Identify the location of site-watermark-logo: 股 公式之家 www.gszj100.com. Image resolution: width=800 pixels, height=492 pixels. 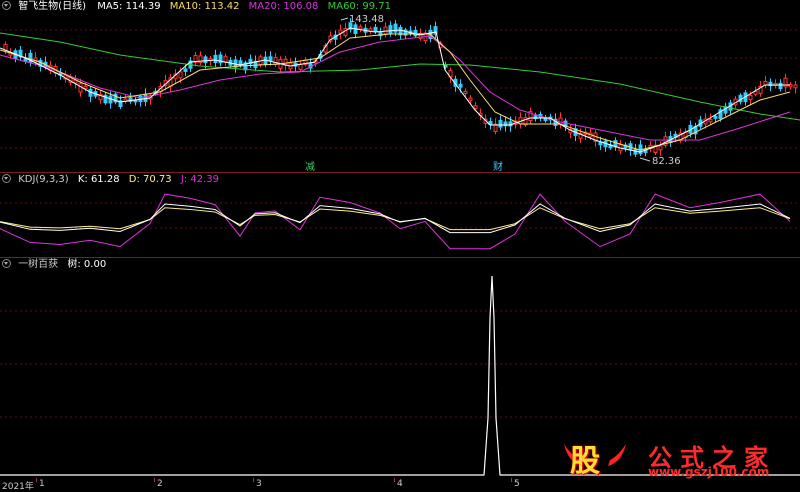
(678, 457).